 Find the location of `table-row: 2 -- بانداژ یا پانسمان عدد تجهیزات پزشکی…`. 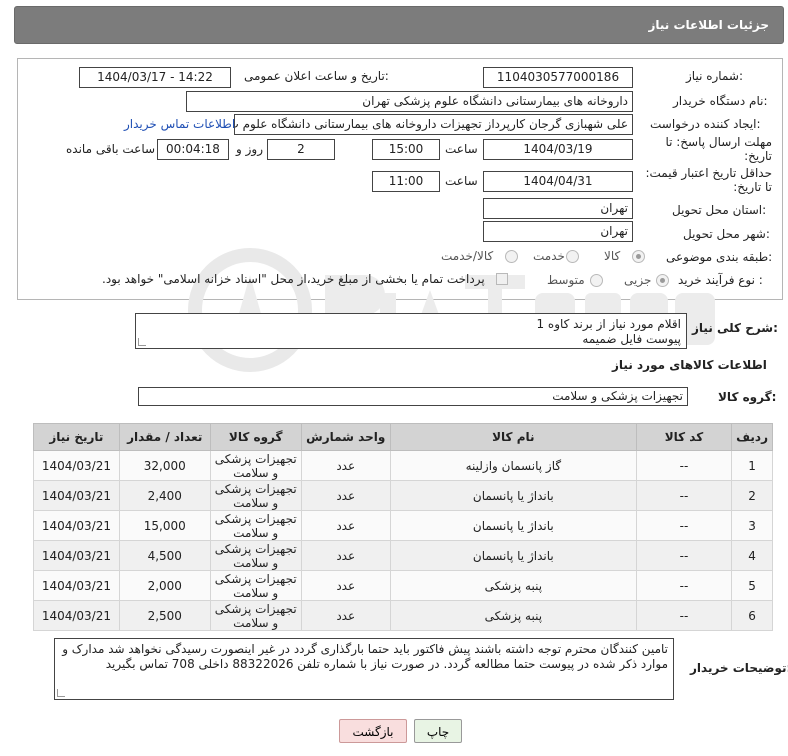

table-row: 2 -- بانداژ یا پانسمان عدد تجهیزات پزشکی… is located at coordinates (403, 495).